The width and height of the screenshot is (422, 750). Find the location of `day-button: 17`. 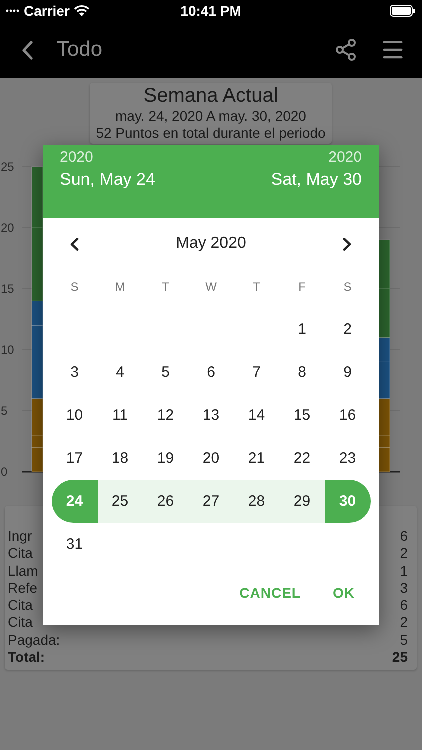

day-button: 17 is located at coordinates (75, 458).